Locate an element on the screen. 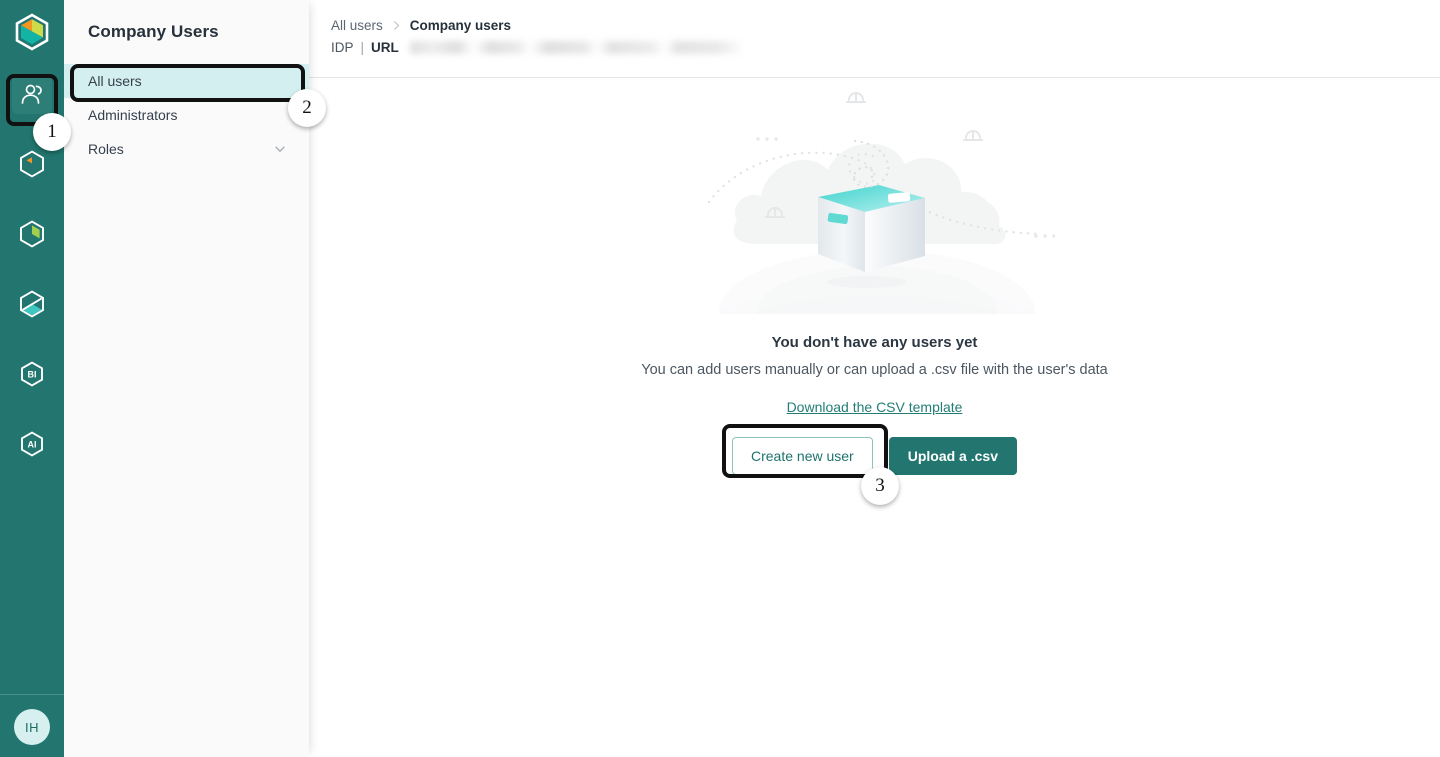 Image resolution: width=1440 pixels, height=757 pixels. chevron-down-icon is located at coordinates (280, 149).